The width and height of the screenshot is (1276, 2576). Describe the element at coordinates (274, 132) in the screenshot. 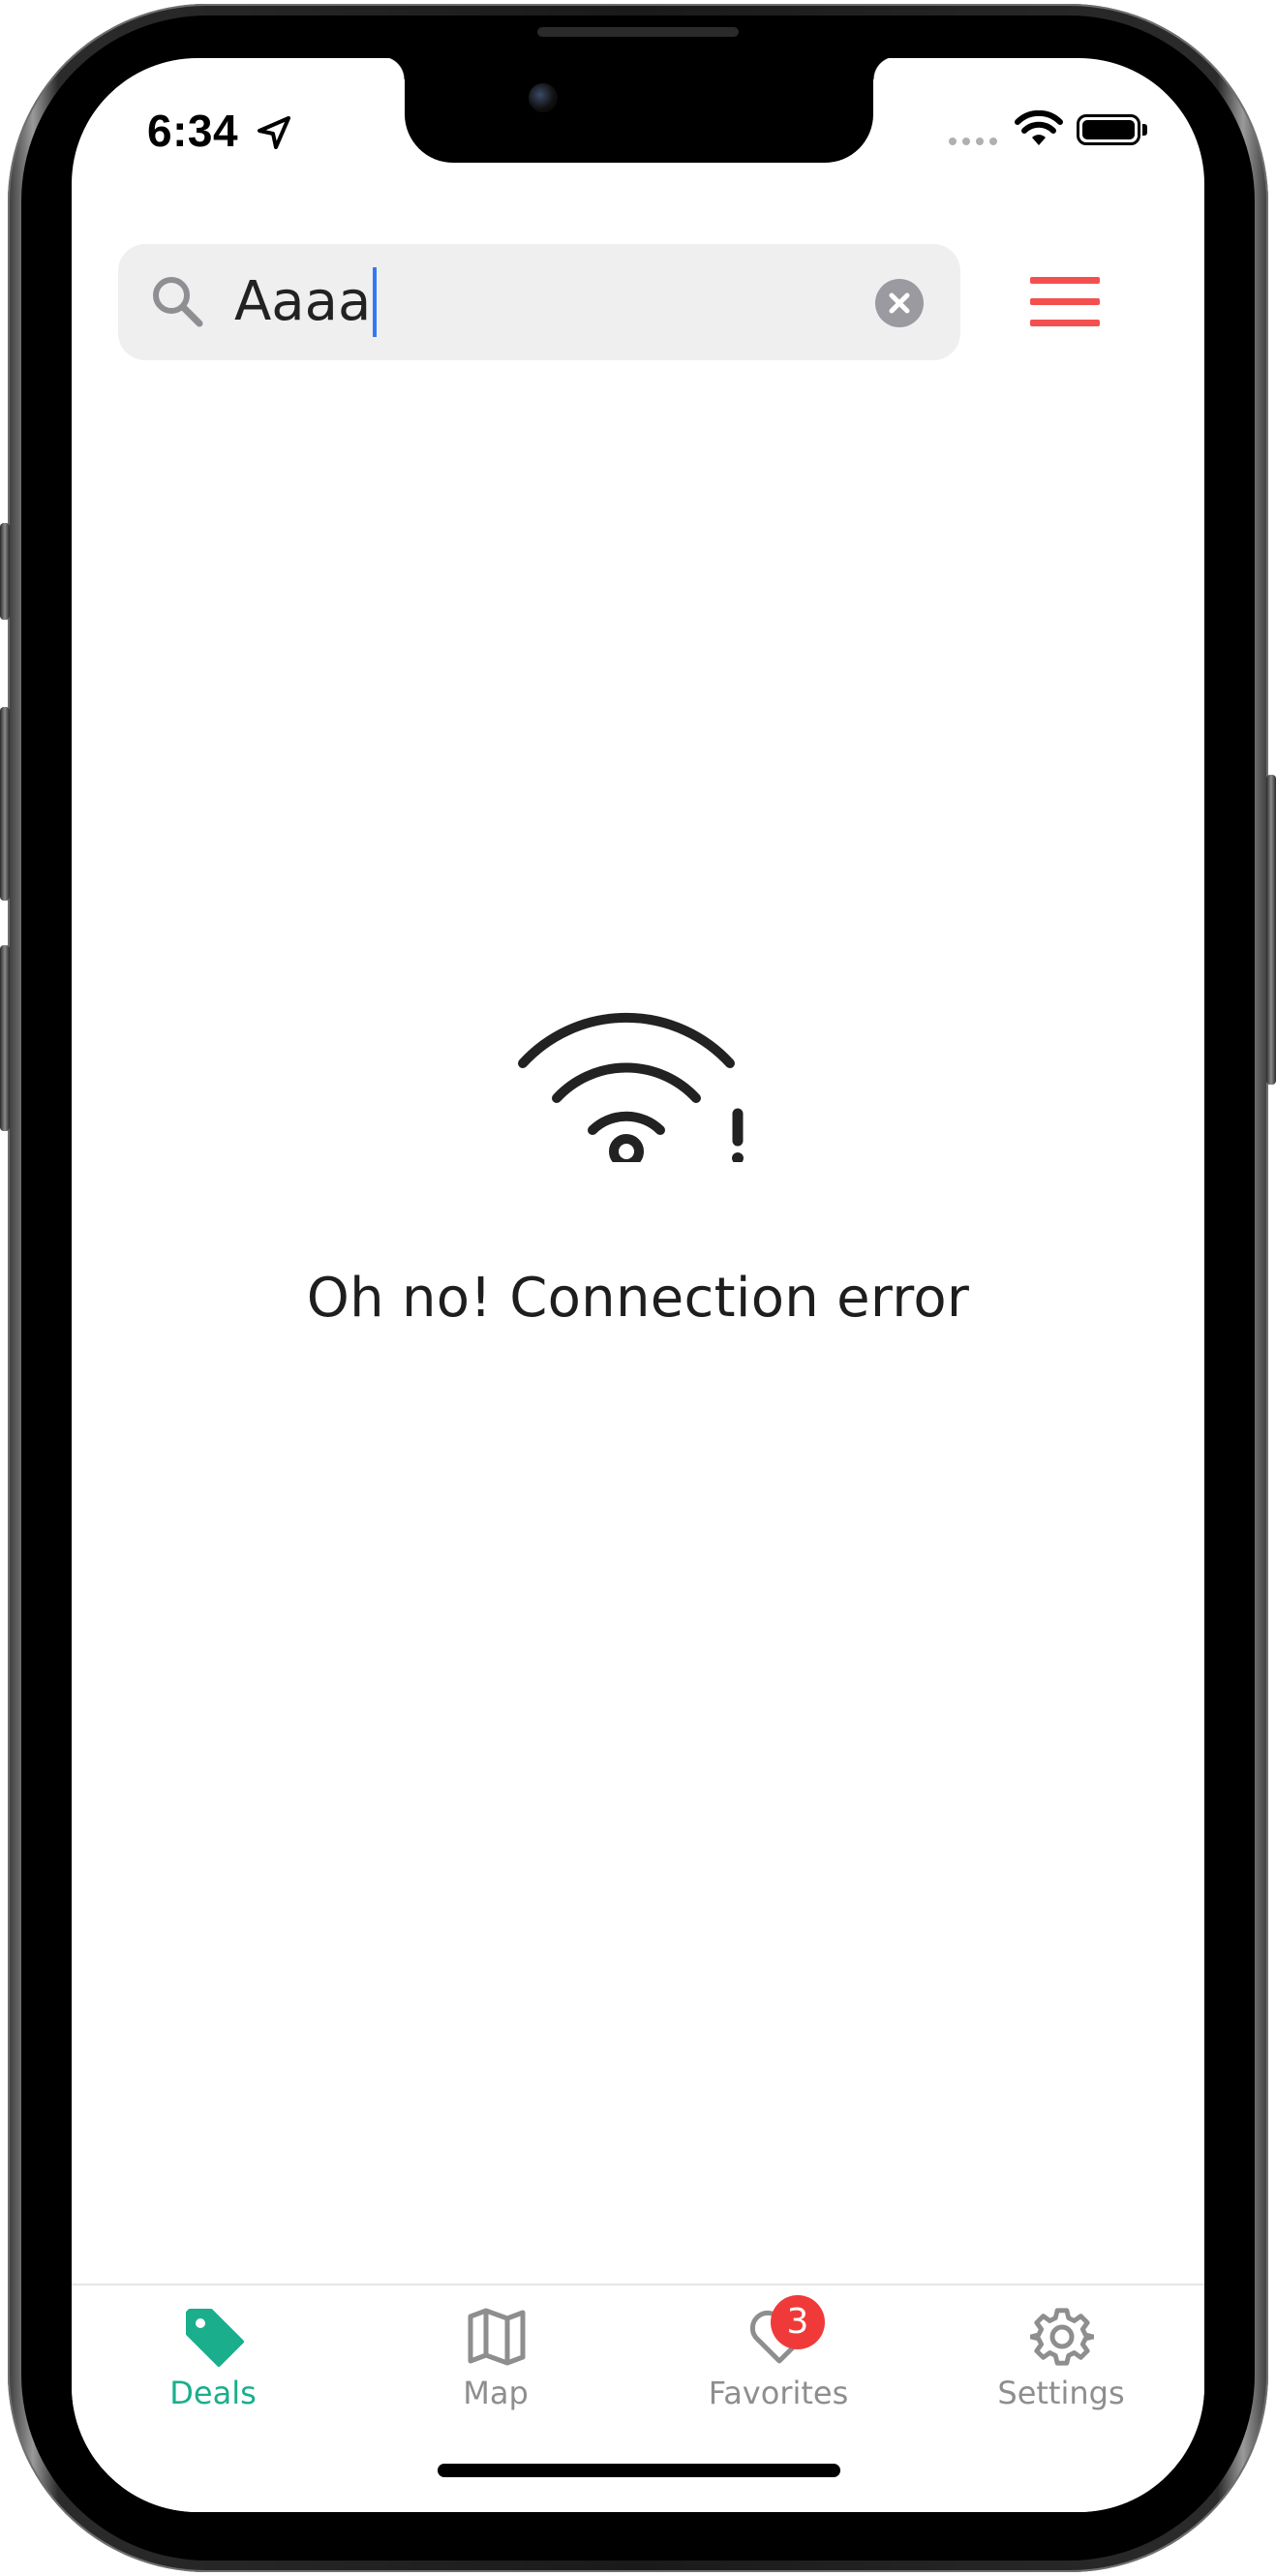

I see `location-arrow-icon` at that location.